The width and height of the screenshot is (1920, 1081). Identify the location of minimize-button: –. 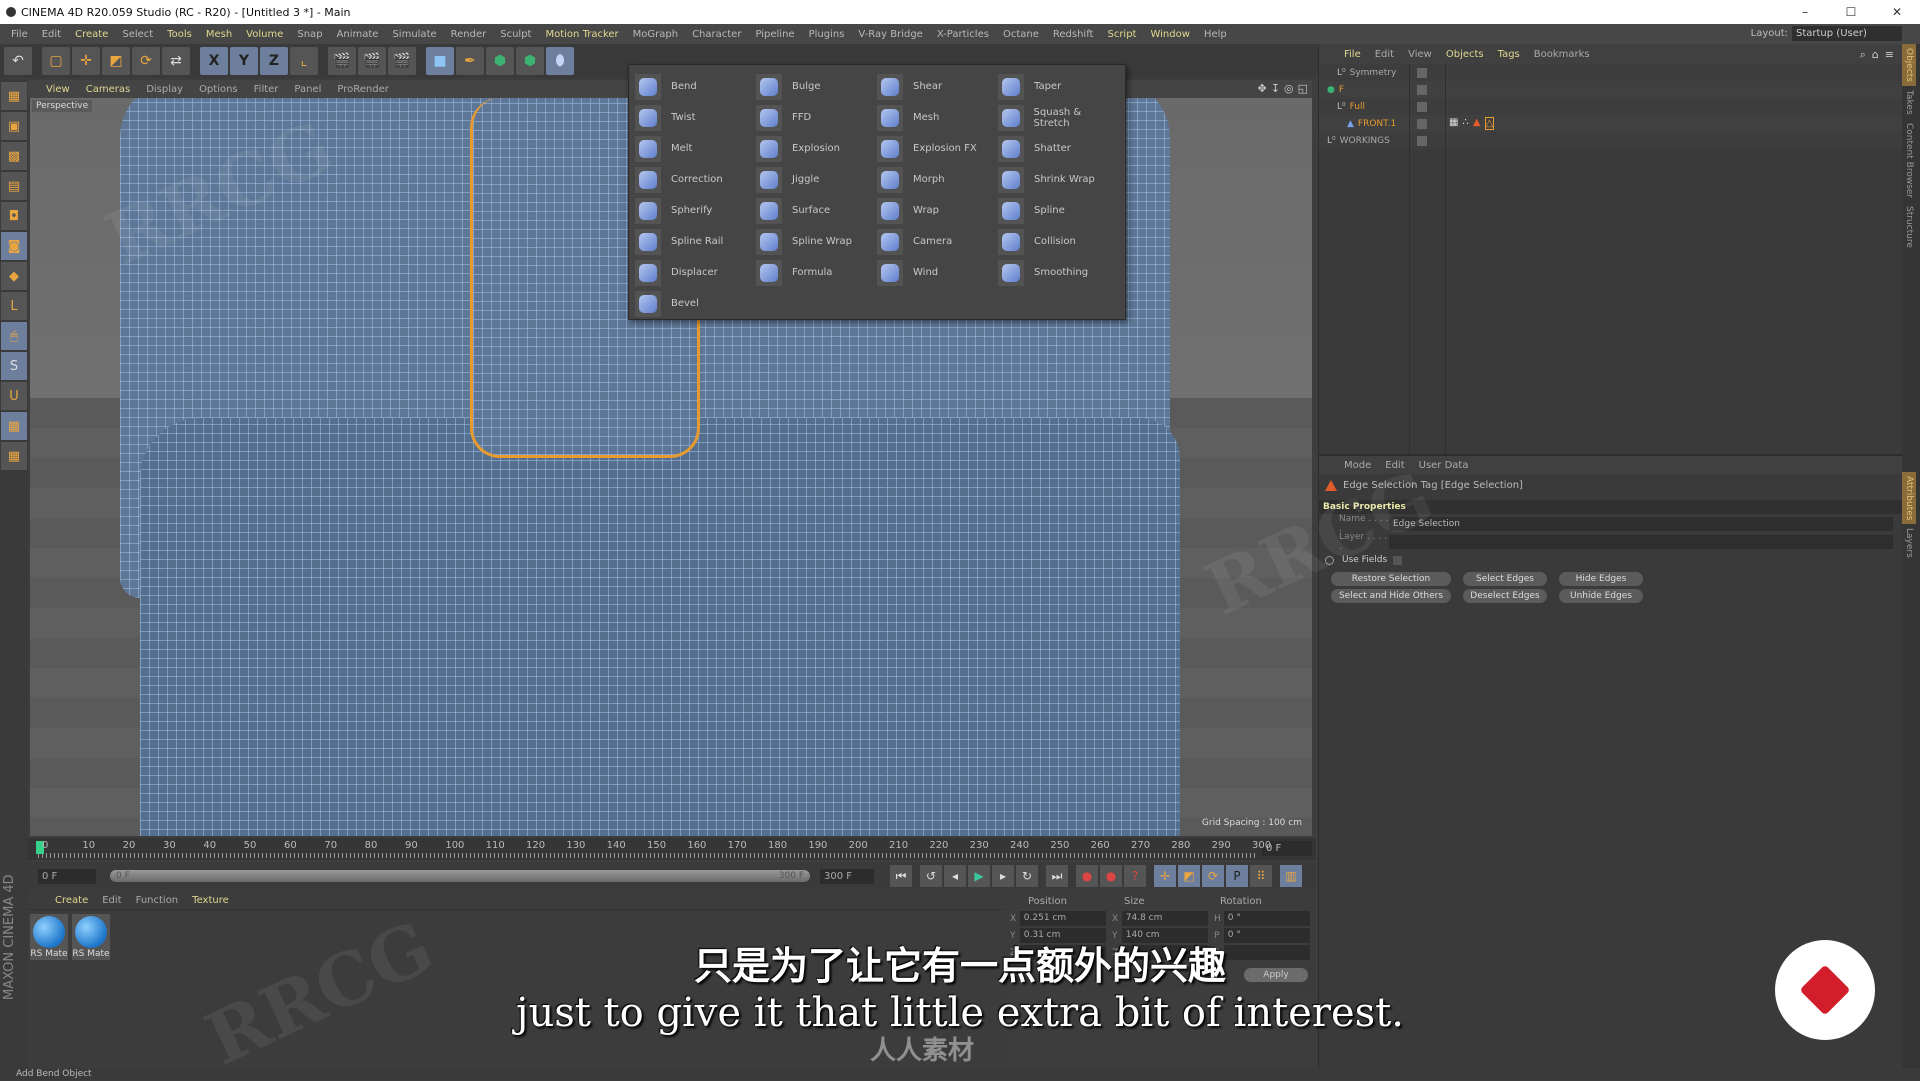
(1805, 12).